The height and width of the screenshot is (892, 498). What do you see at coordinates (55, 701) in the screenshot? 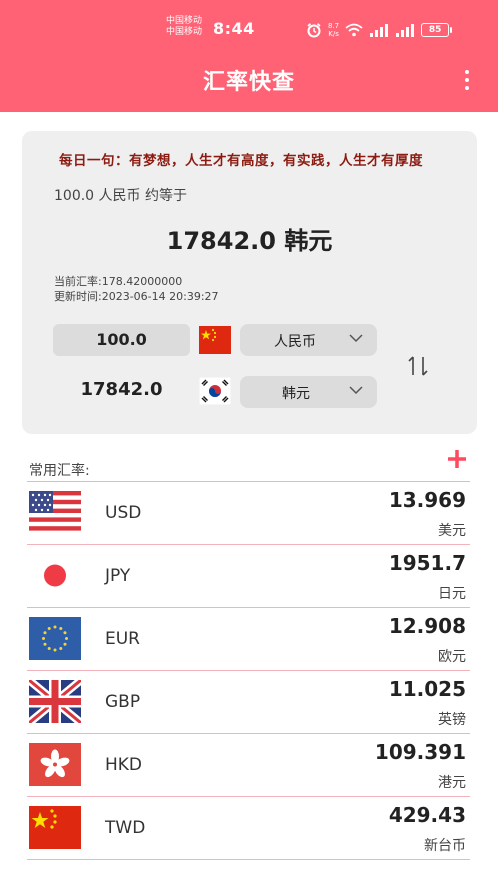
I see `uk-flag-icon` at bounding box center [55, 701].